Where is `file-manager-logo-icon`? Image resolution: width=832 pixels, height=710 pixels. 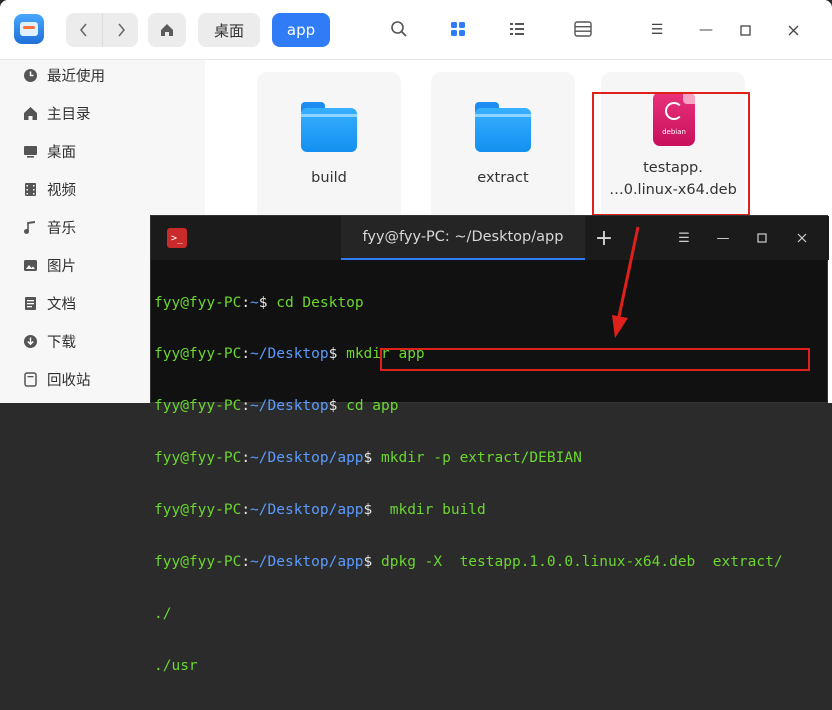 file-manager-logo-icon is located at coordinates (29, 29).